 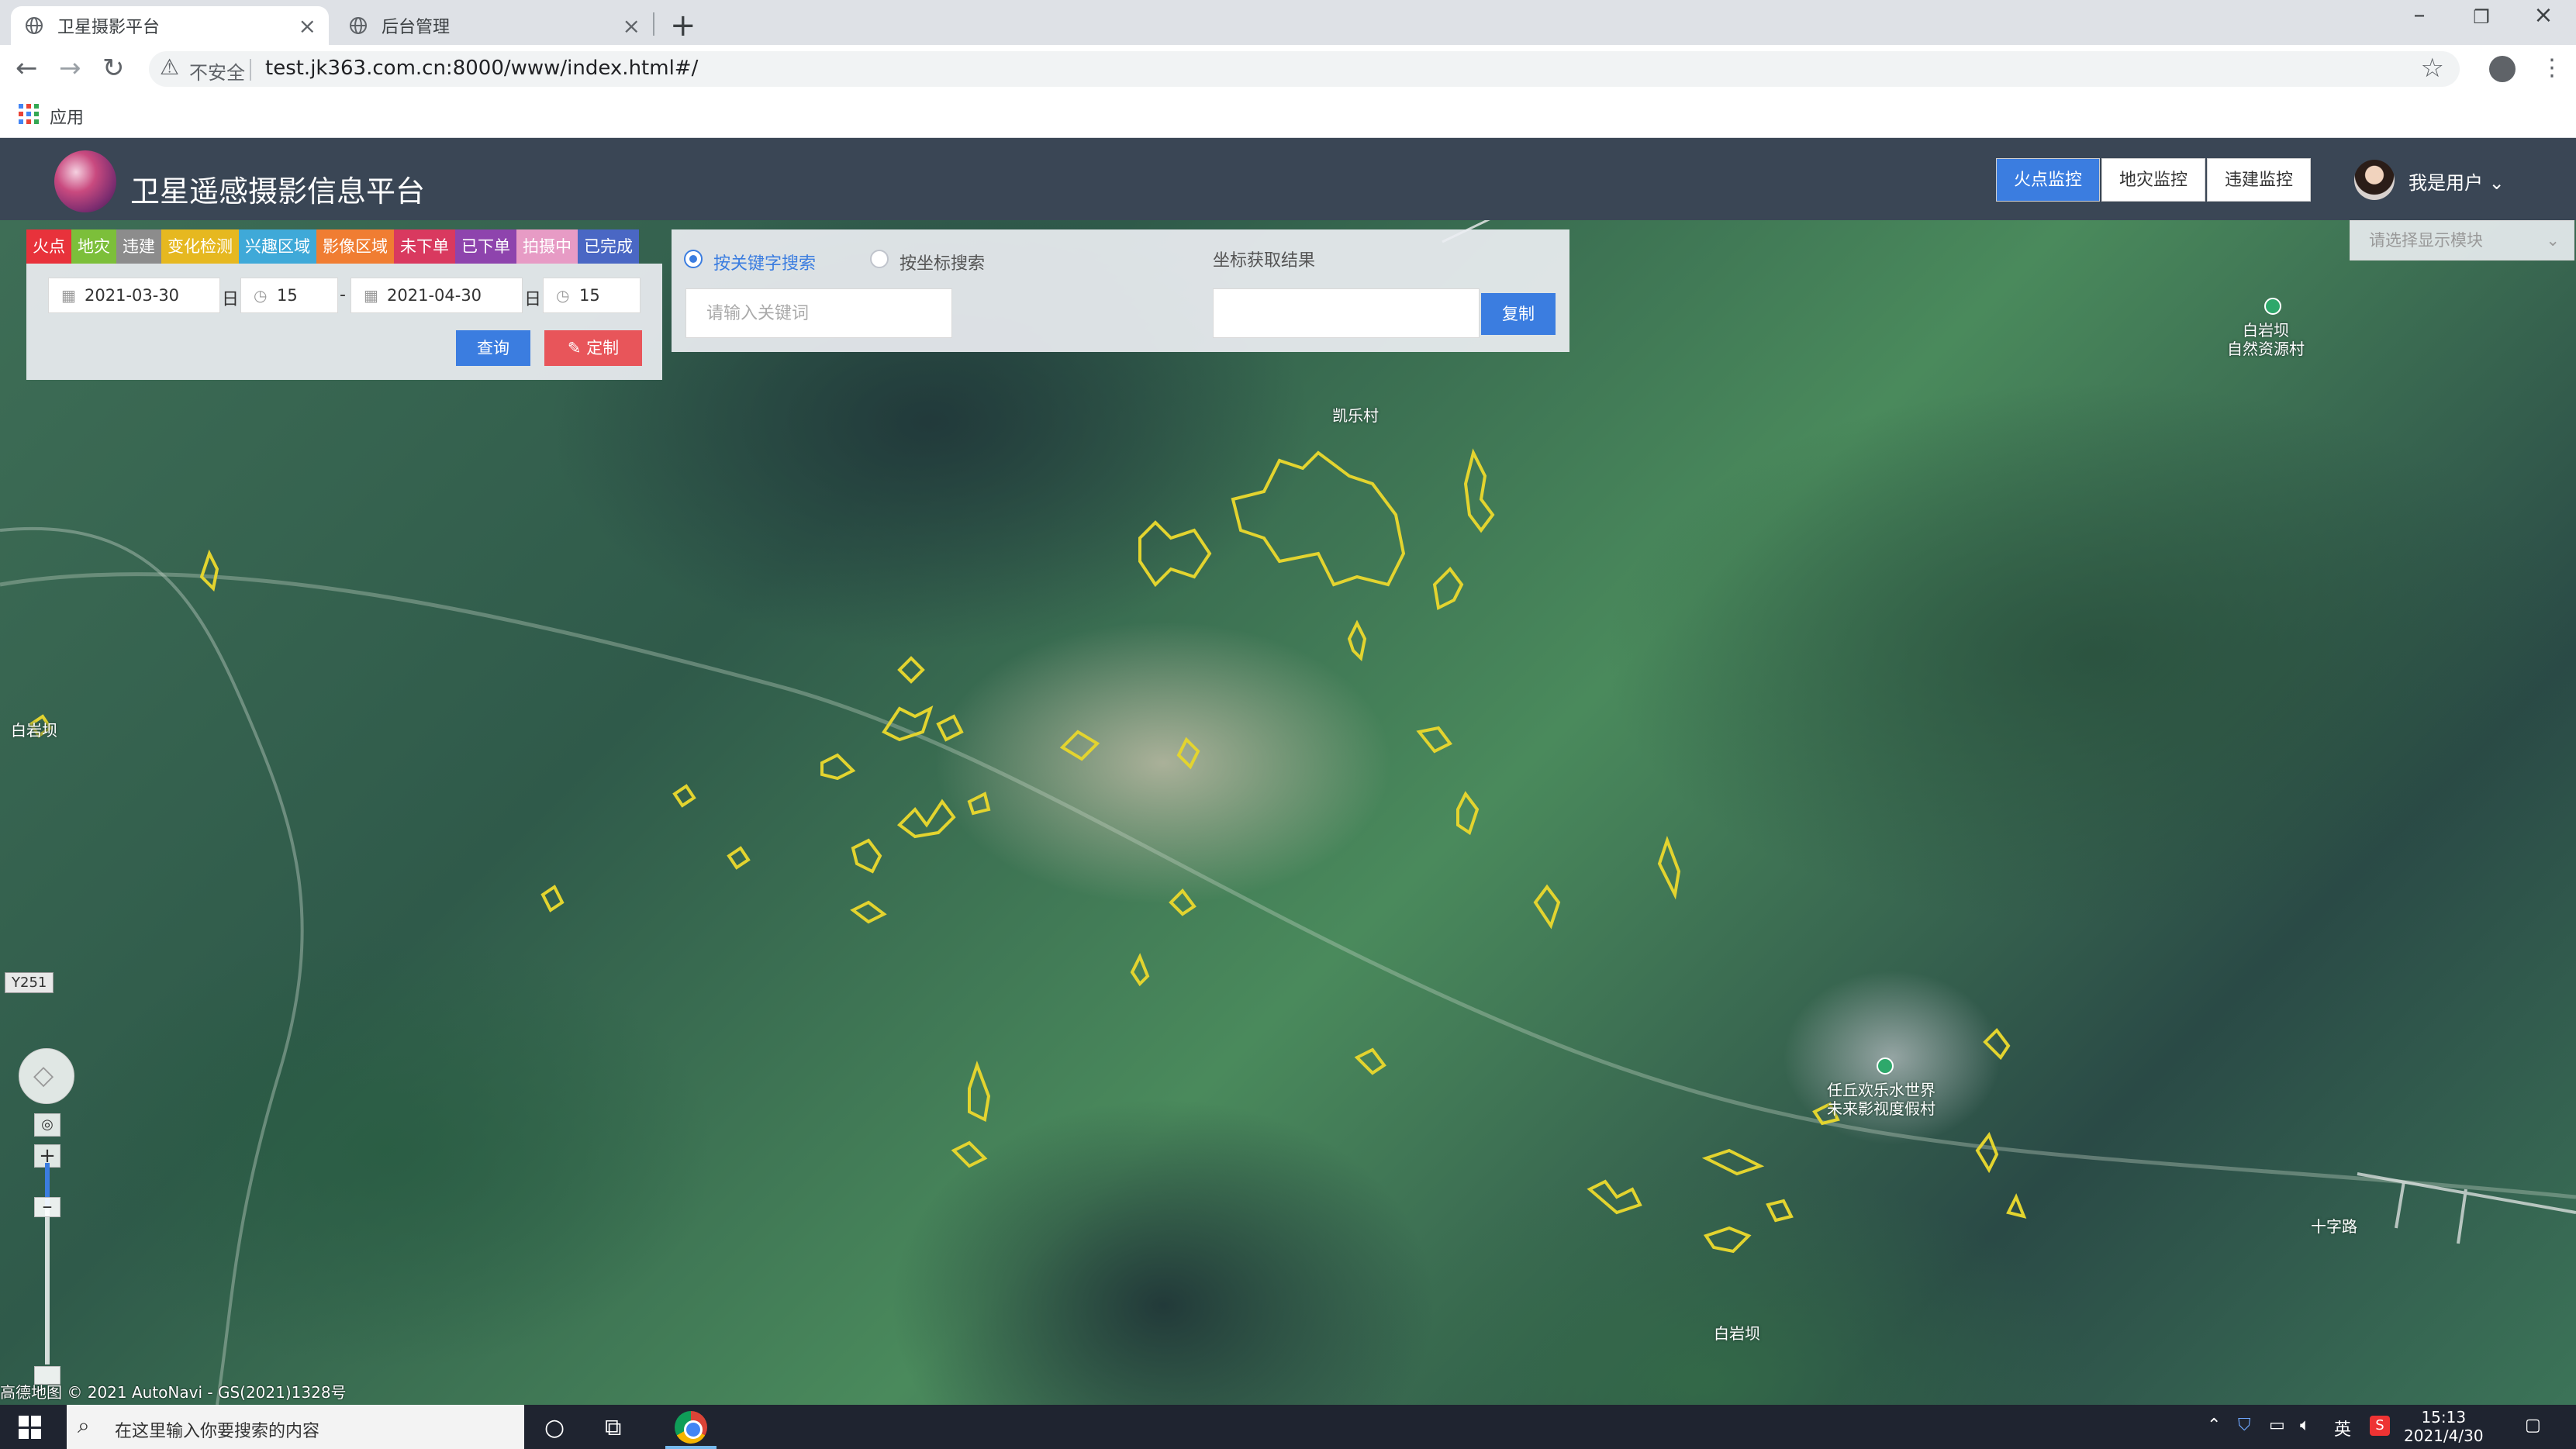 I want to click on custom-button: ✎ 定制, so click(x=593, y=348).